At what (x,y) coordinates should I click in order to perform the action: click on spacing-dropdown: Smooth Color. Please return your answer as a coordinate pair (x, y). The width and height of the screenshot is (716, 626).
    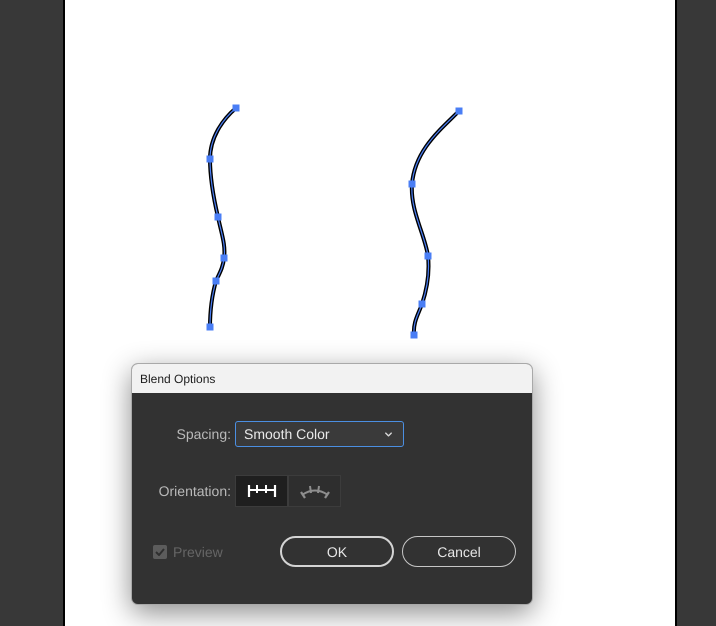
    Looking at the image, I should click on (319, 434).